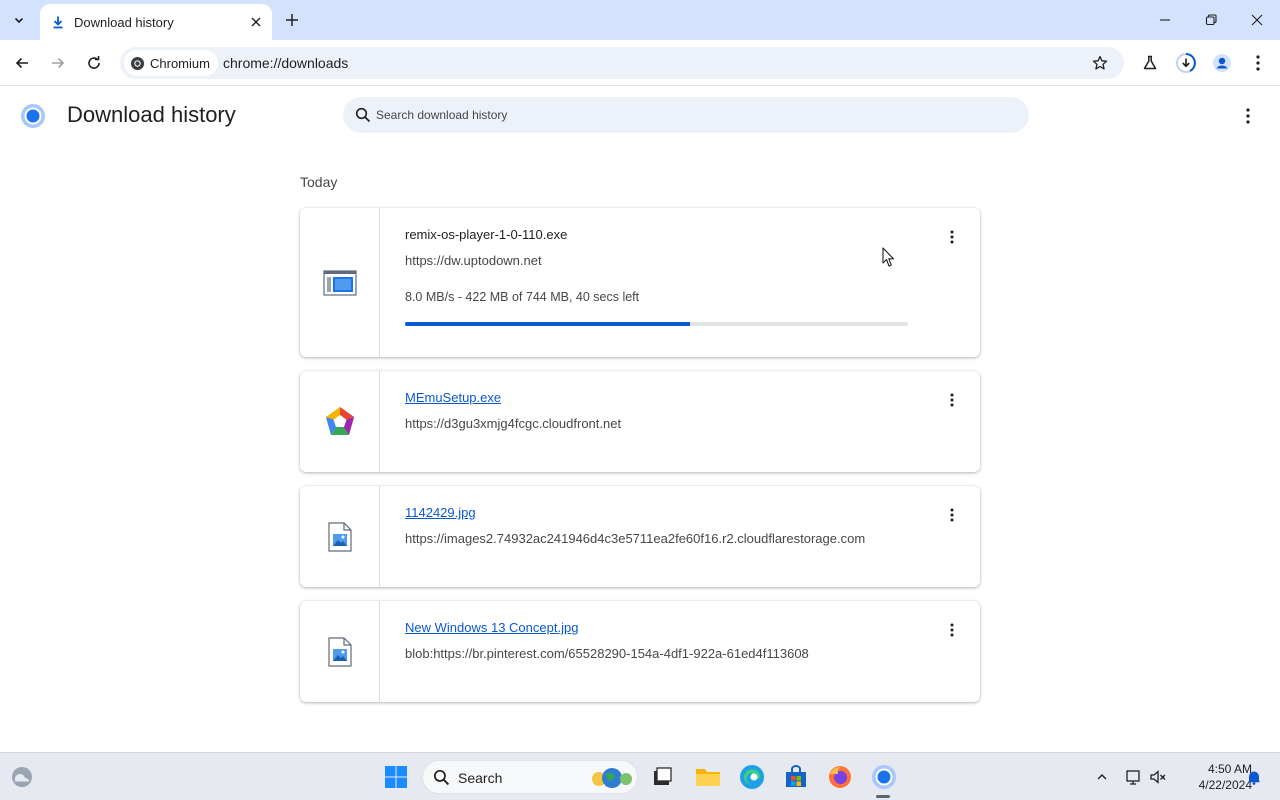 The width and height of the screenshot is (1280, 800). I want to click on task-view-button, so click(662, 777).